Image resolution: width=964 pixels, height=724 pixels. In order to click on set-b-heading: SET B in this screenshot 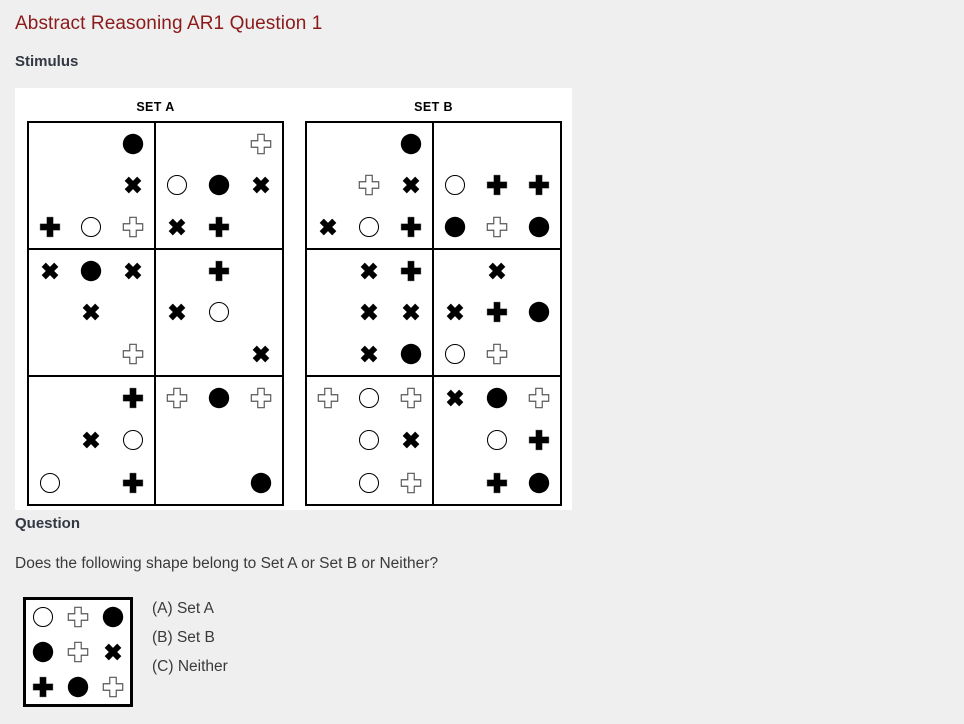, I will do `click(433, 107)`.